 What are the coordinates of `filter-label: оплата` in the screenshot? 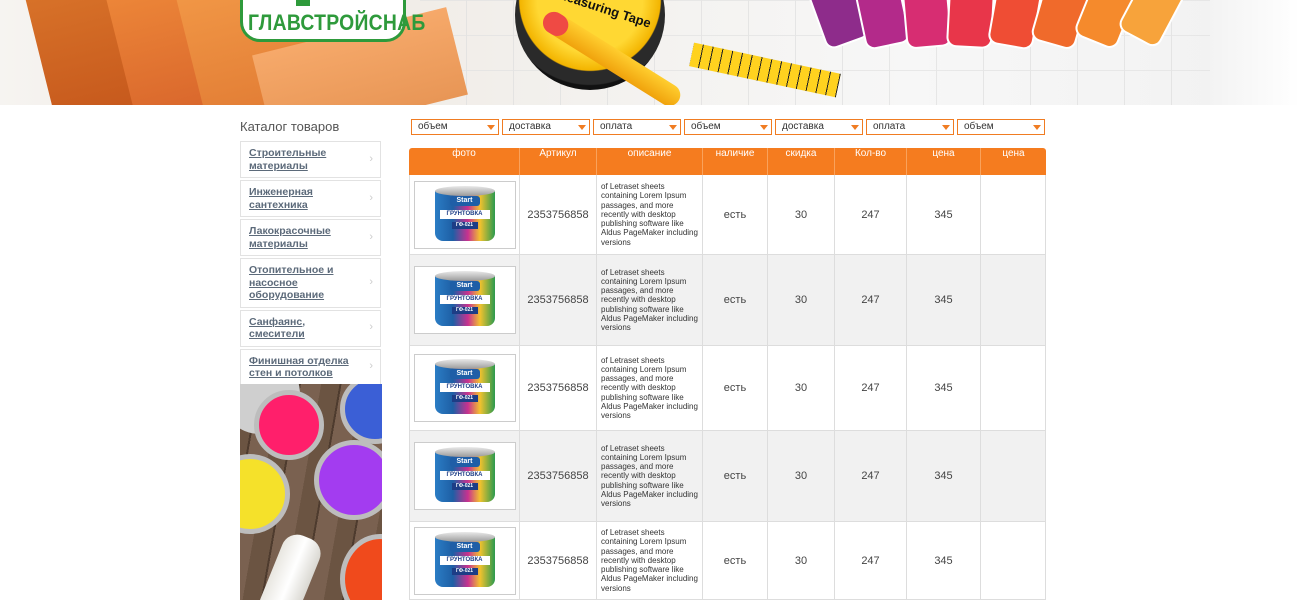 It's located at (616, 126).